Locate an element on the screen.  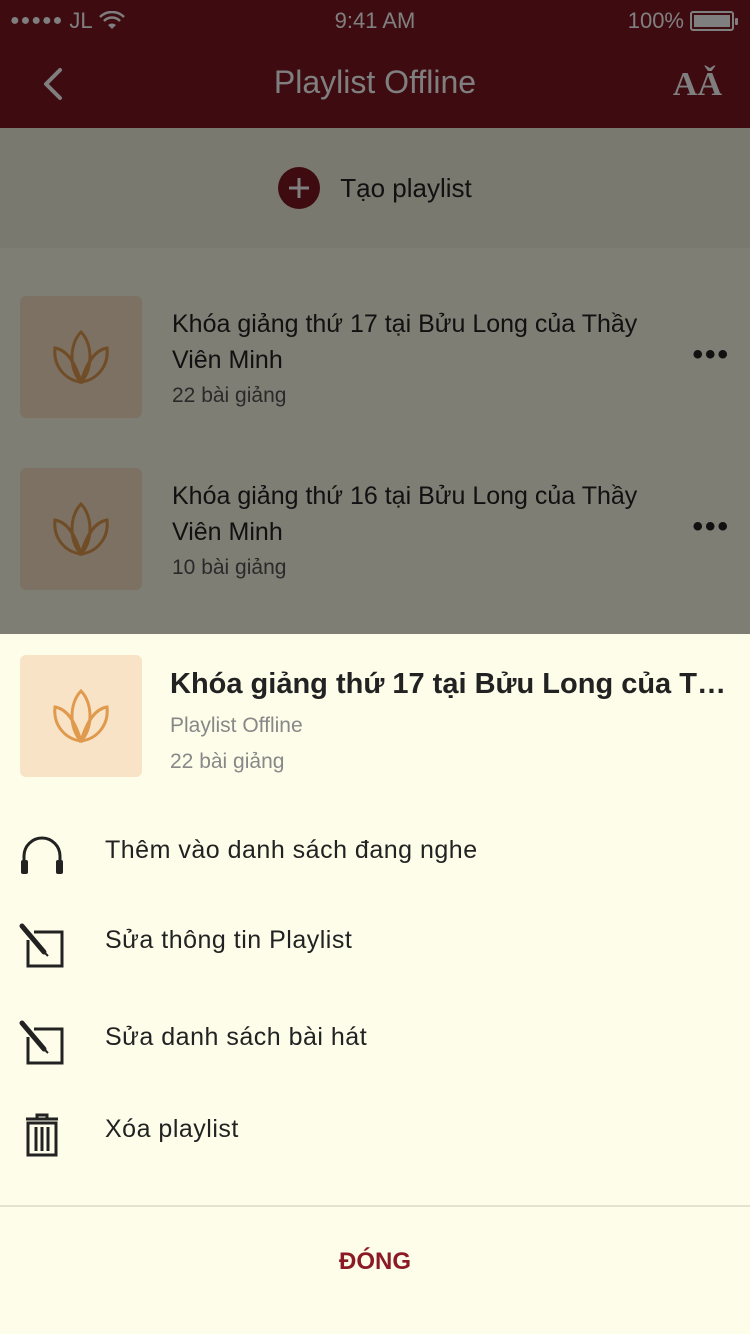
trash-icon is located at coordinates (42, 1135).